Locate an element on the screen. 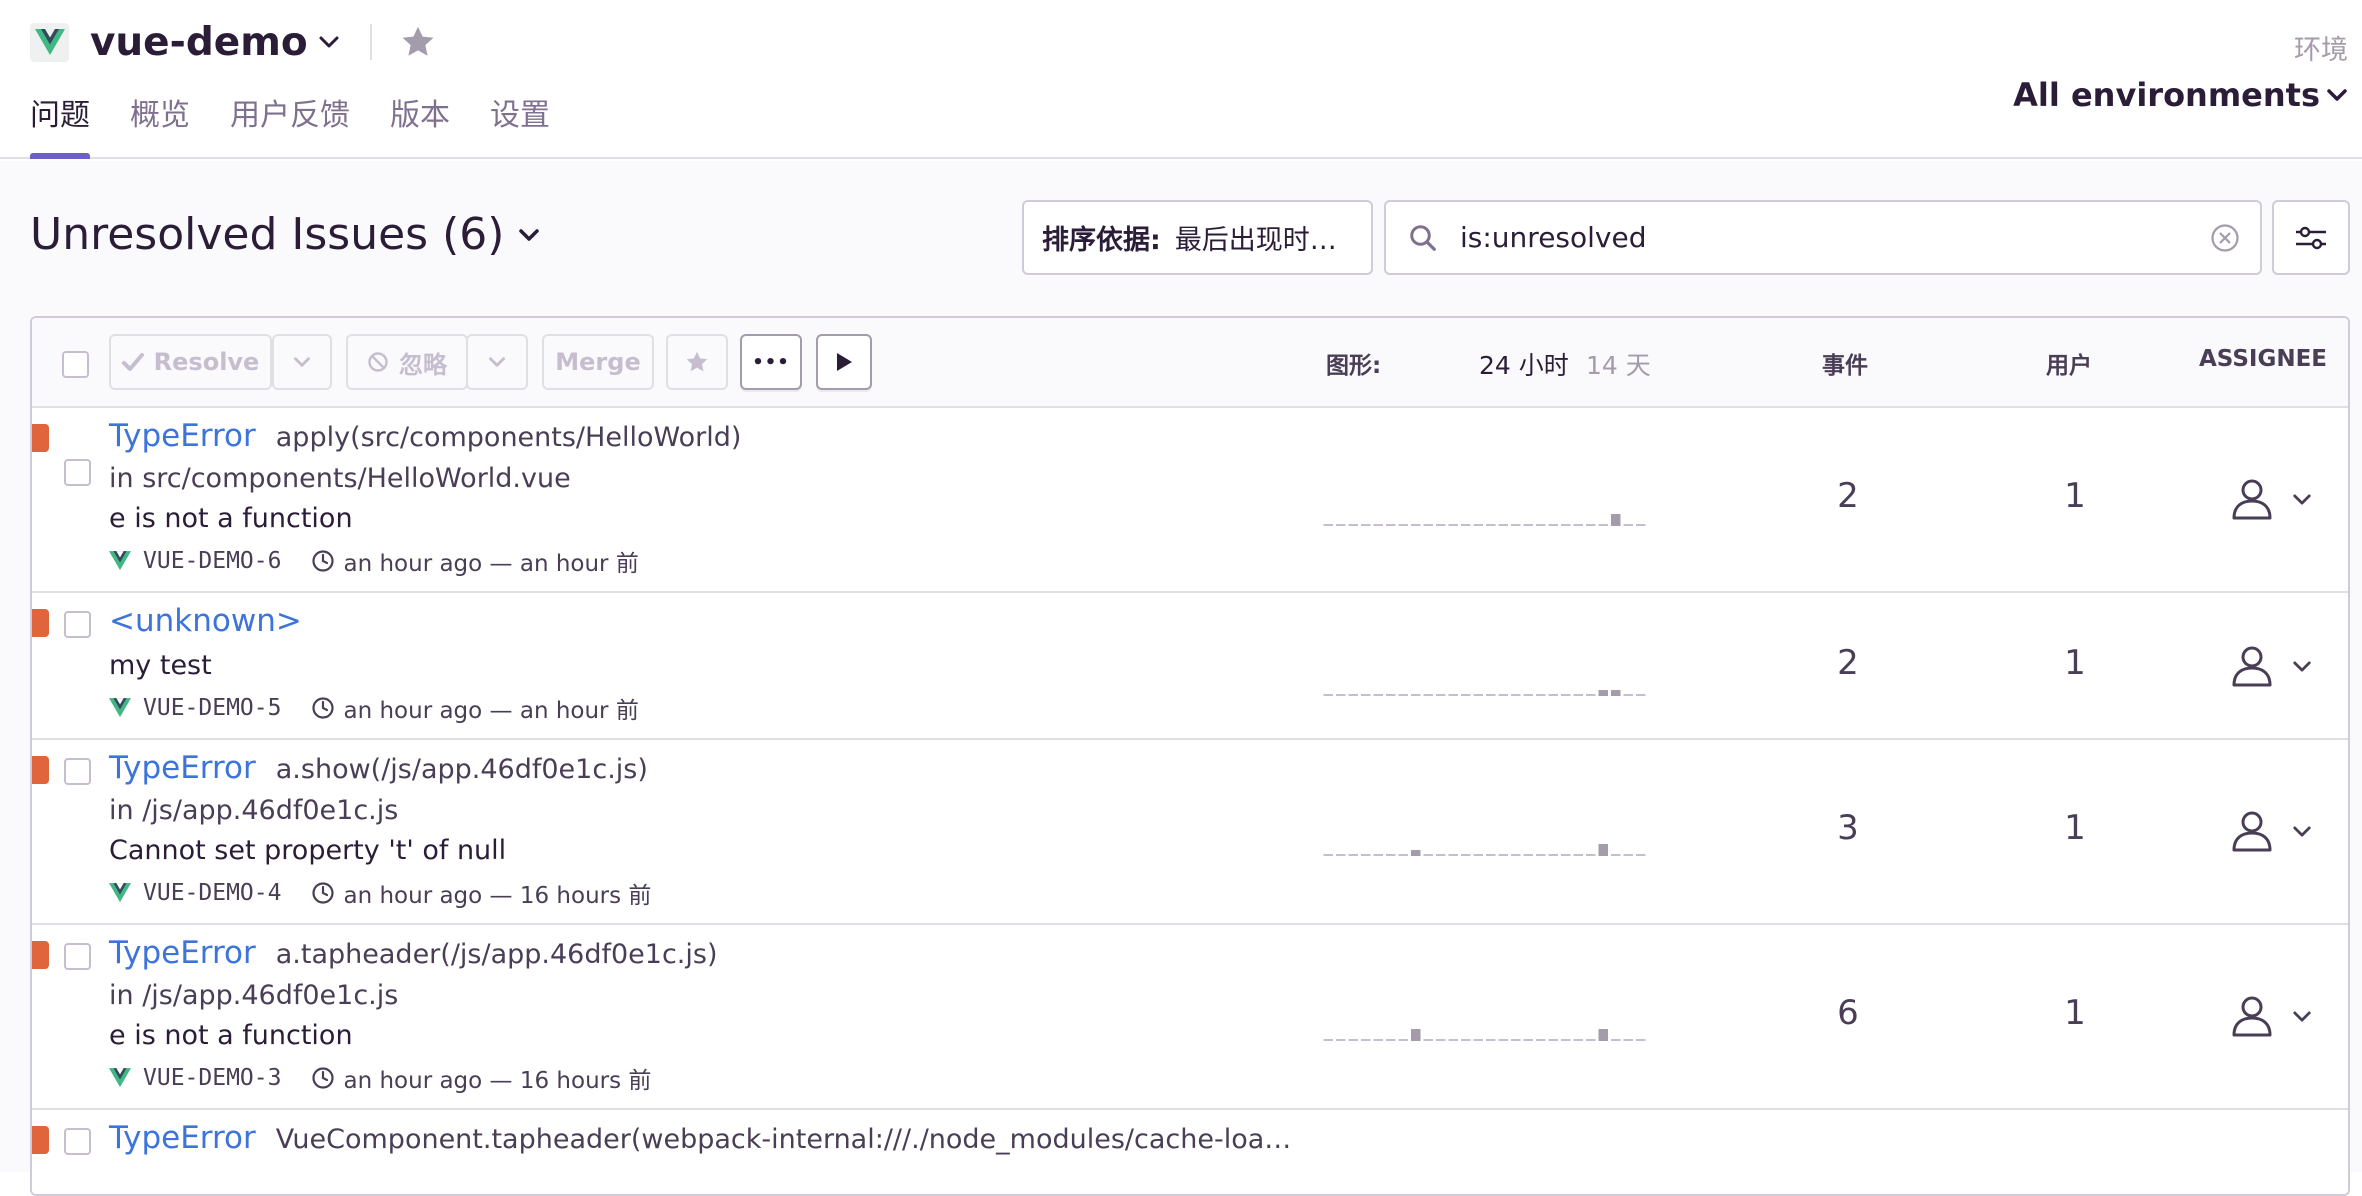  tab-releases: 版本 is located at coordinates (420, 122).